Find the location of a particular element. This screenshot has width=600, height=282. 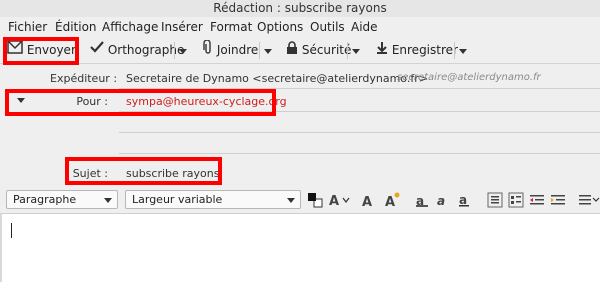

from-label: Expéditeur : is located at coordinates (84, 78).